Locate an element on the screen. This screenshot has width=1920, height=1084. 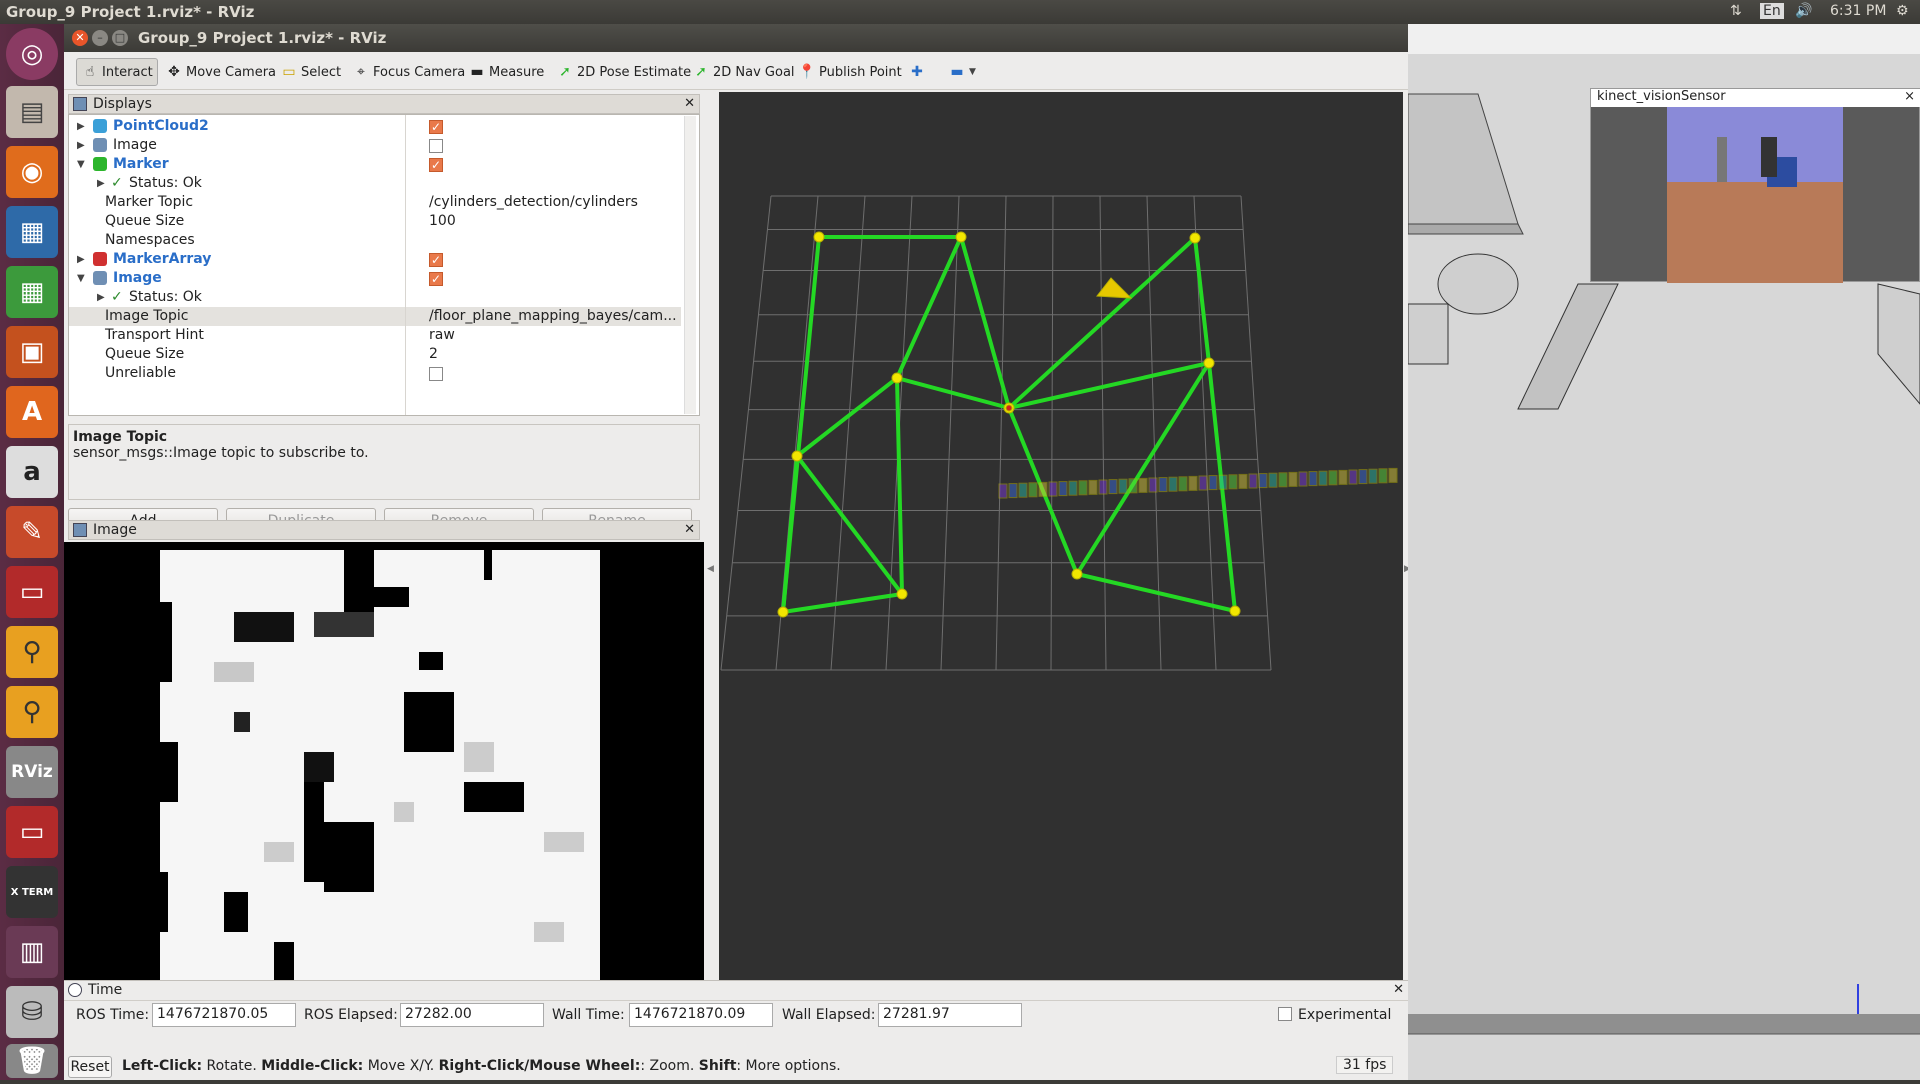
display-row-value: /cylinders_detection/cylinders is located at coordinates (554, 202).